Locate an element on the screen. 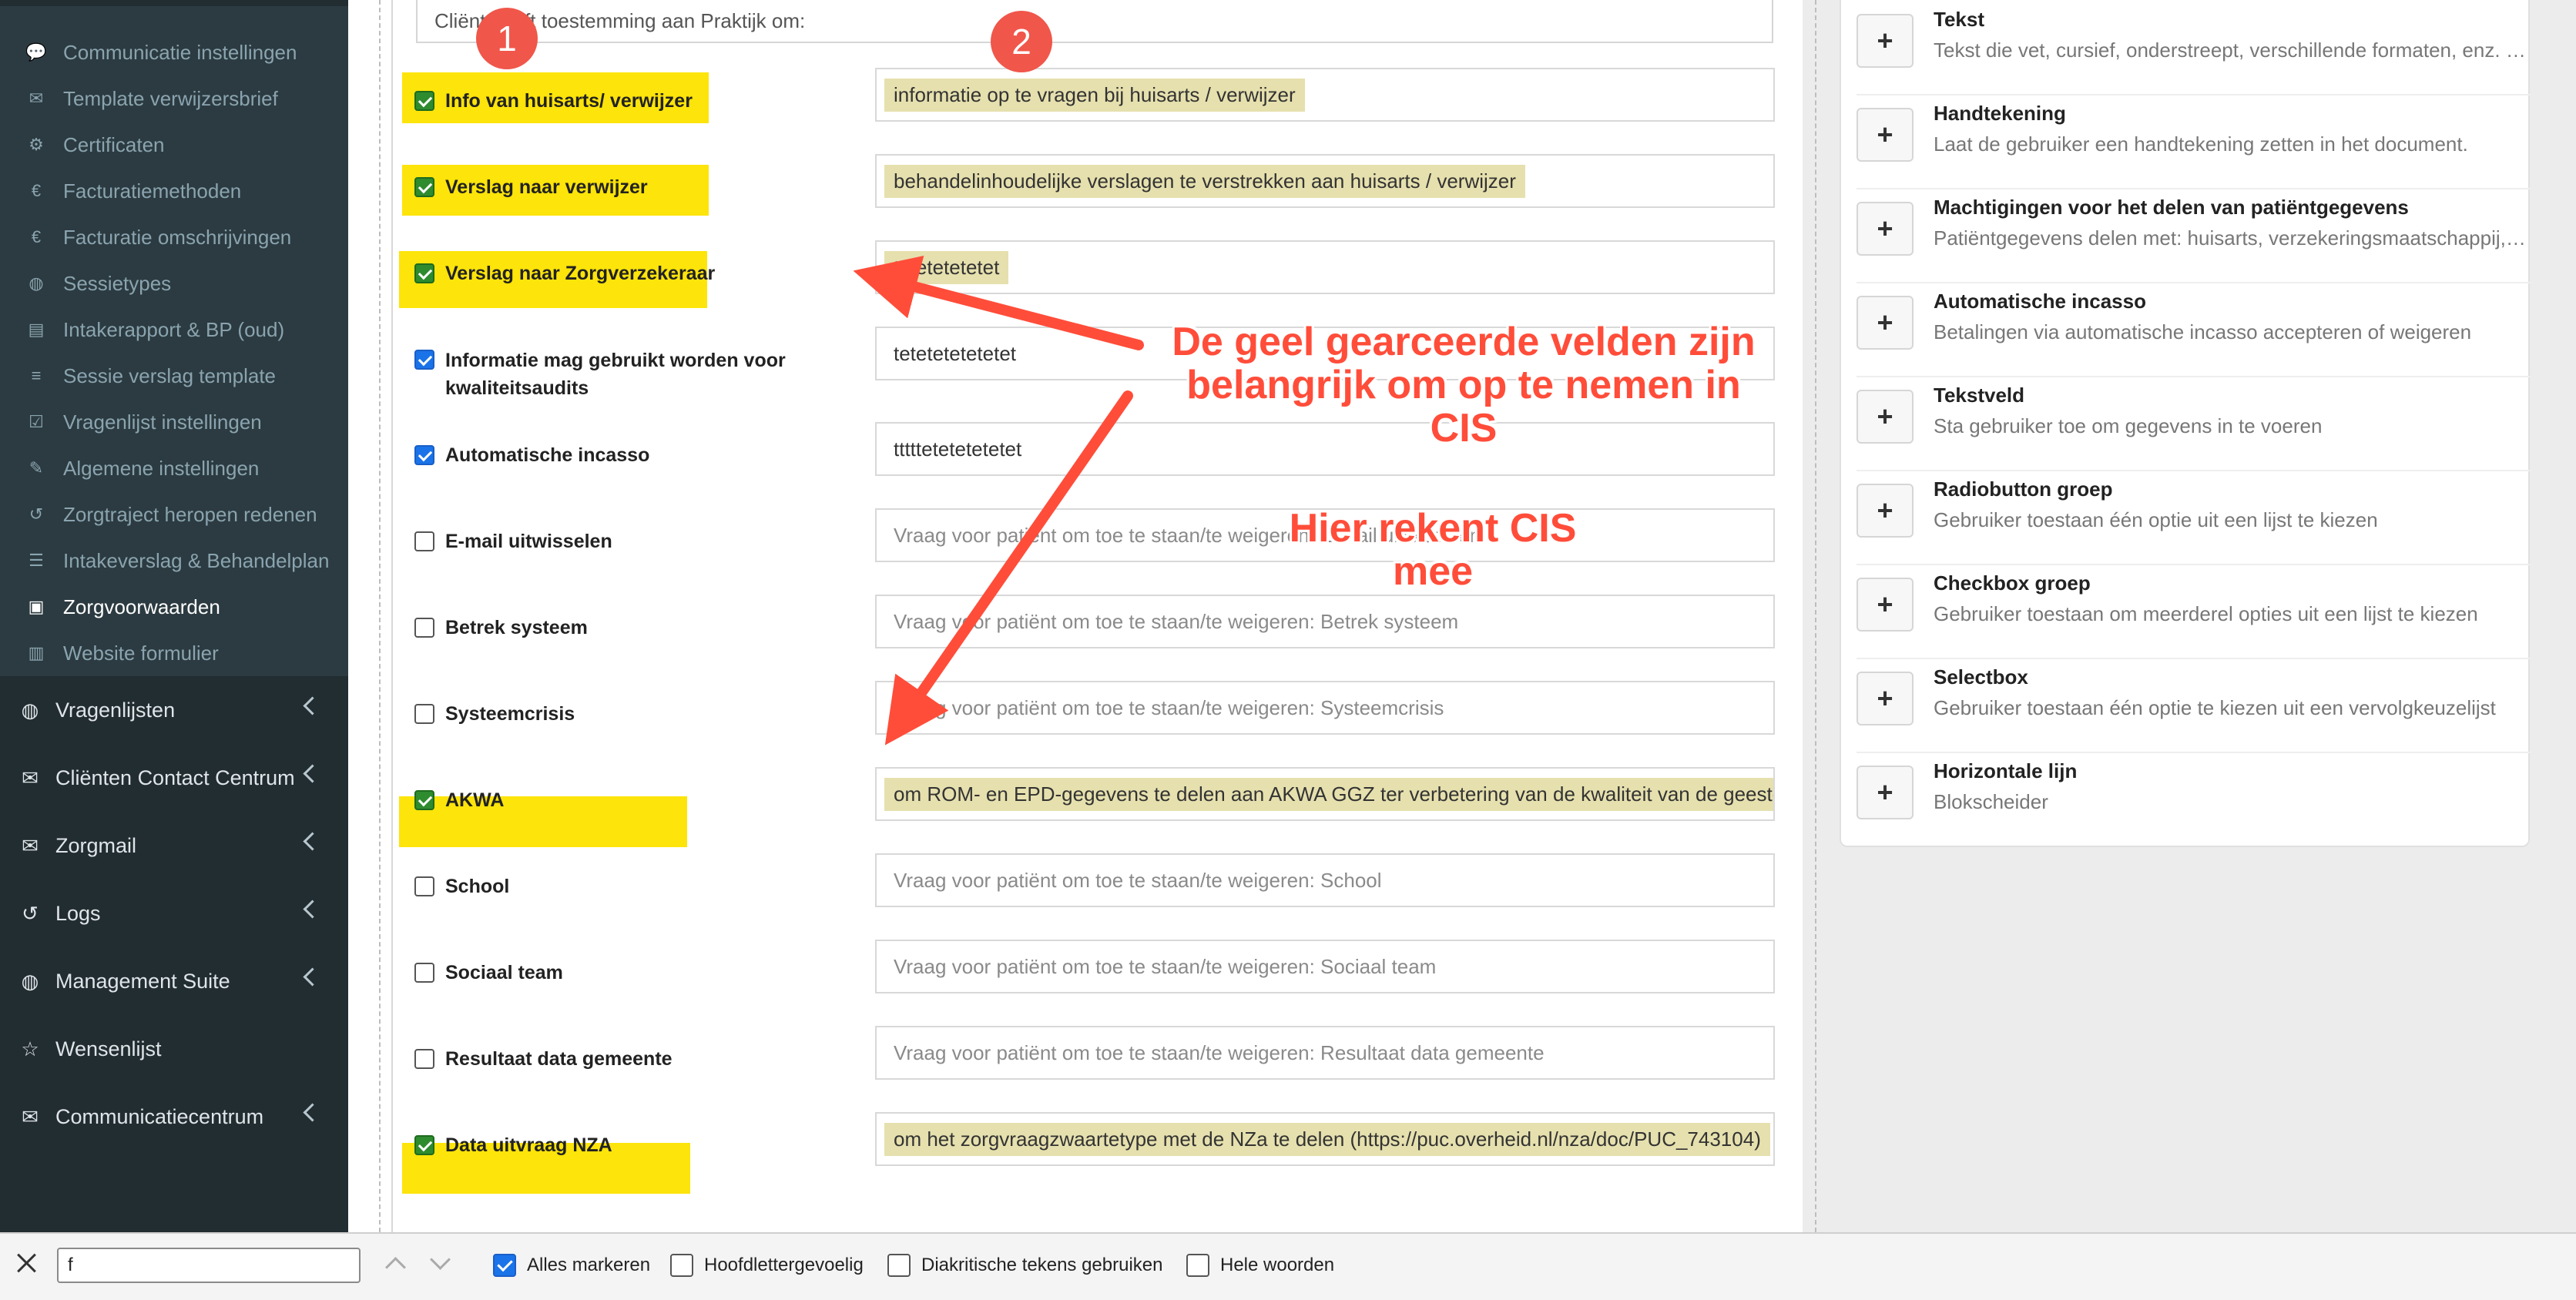 The width and height of the screenshot is (2576, 1300). consent-label: School is located at coordinates (477, 886).